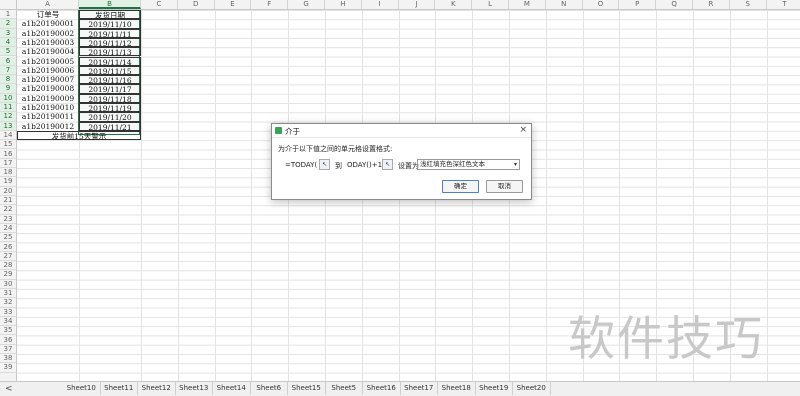 This screenshot has height=396, width=800. What do you see at coordinates (8, 294) in the screenshot?
I see `row-header-31: 31` at bounding box center [8, 294].